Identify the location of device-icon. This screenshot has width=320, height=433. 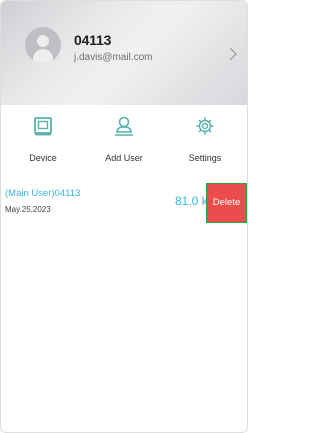
(43, 126).